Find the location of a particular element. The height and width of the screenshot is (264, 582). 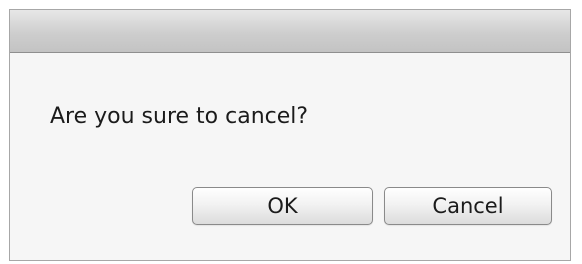

cancel-button: Cancel is located at coordinates (468, 206).